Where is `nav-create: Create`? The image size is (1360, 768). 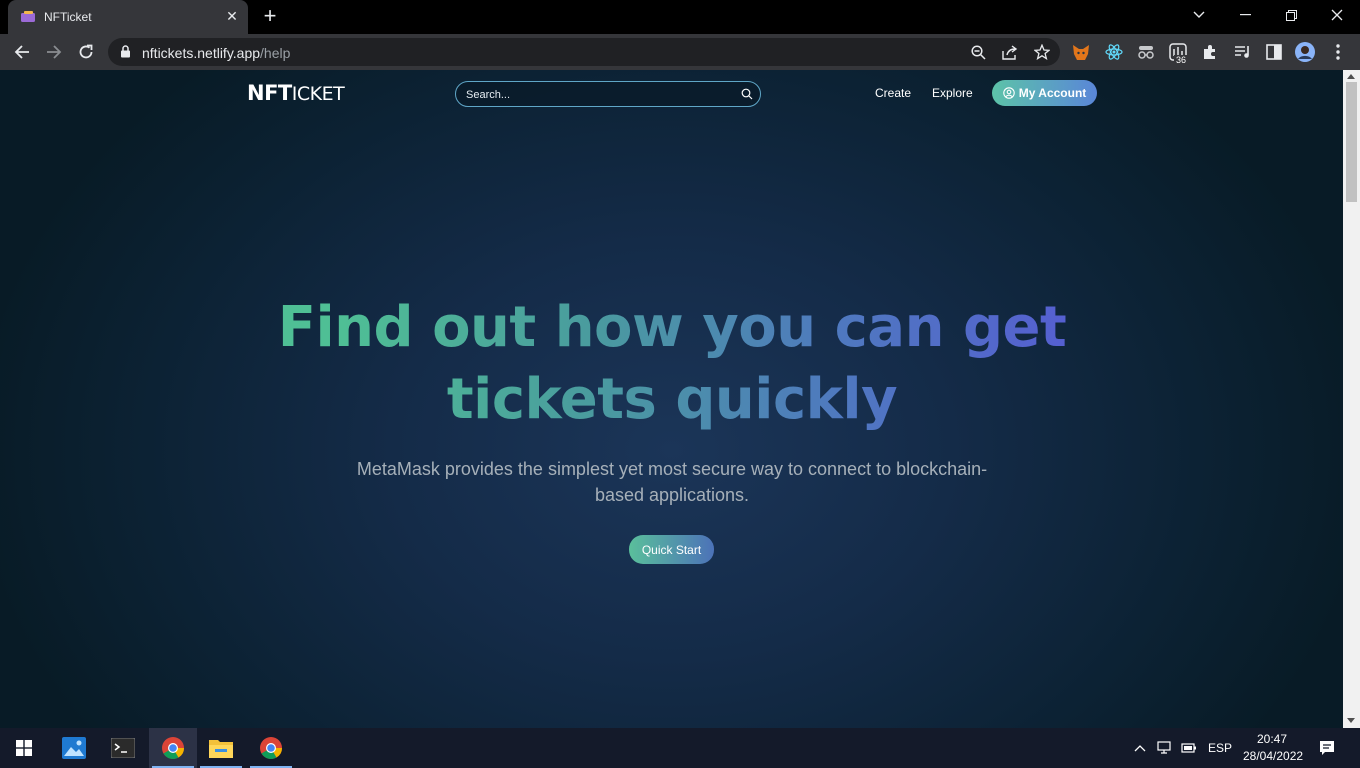 nav-create: Create is located at coordinates (893, 93).